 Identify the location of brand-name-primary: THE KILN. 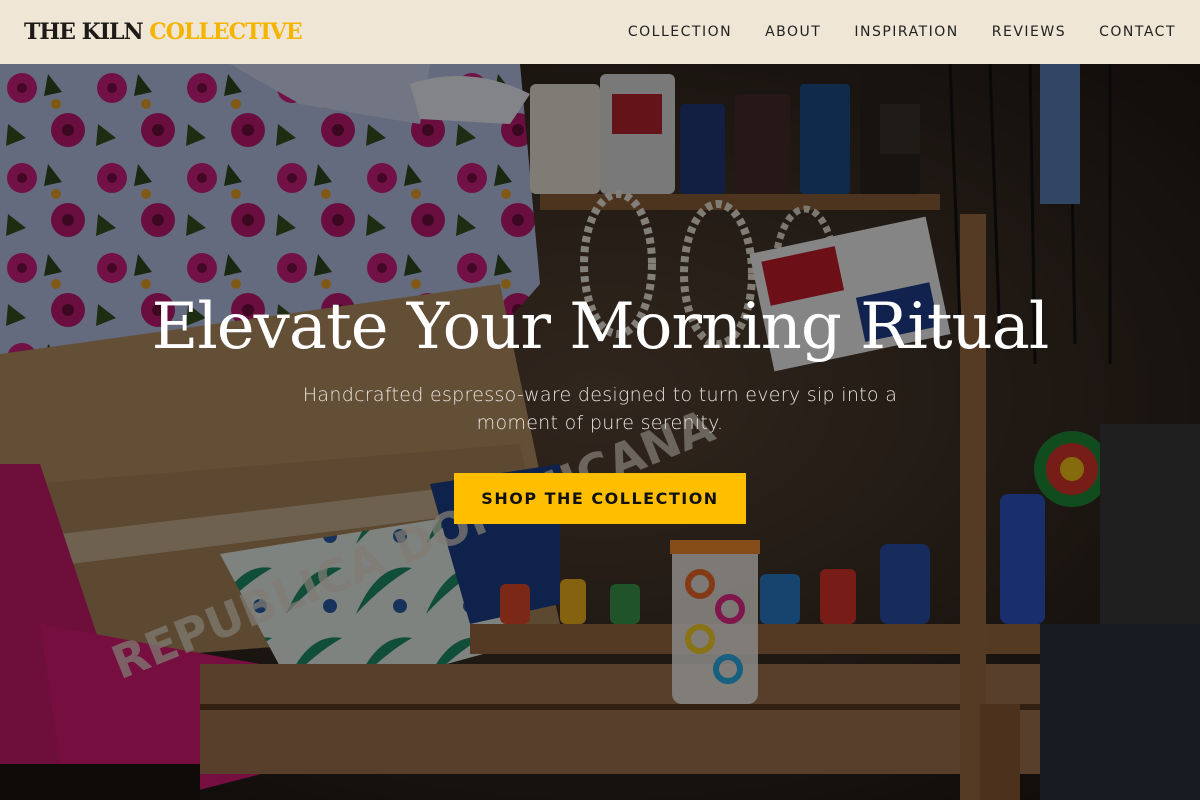
(84, 32).